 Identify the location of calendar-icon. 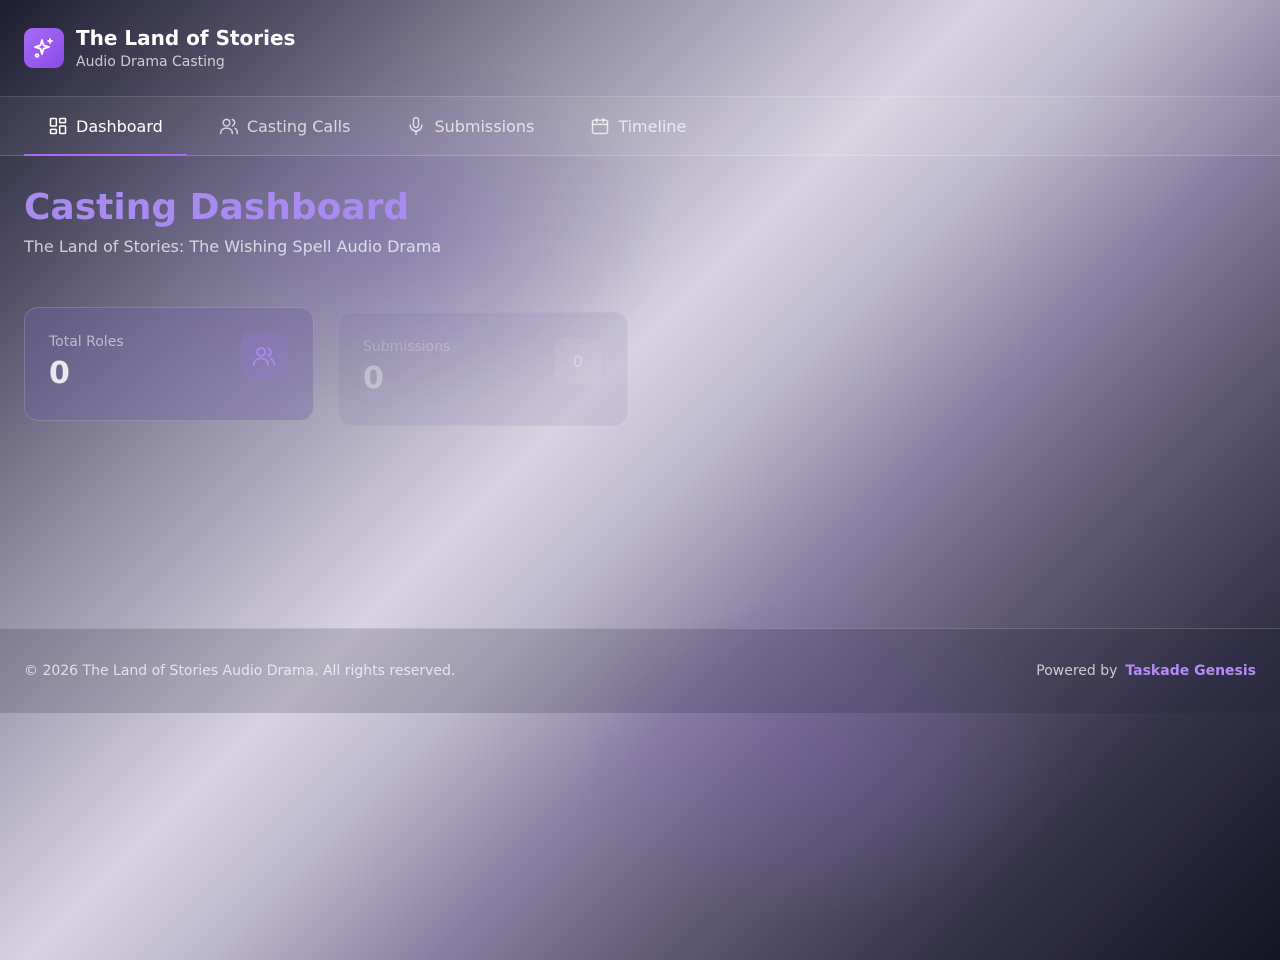
(600, 126).